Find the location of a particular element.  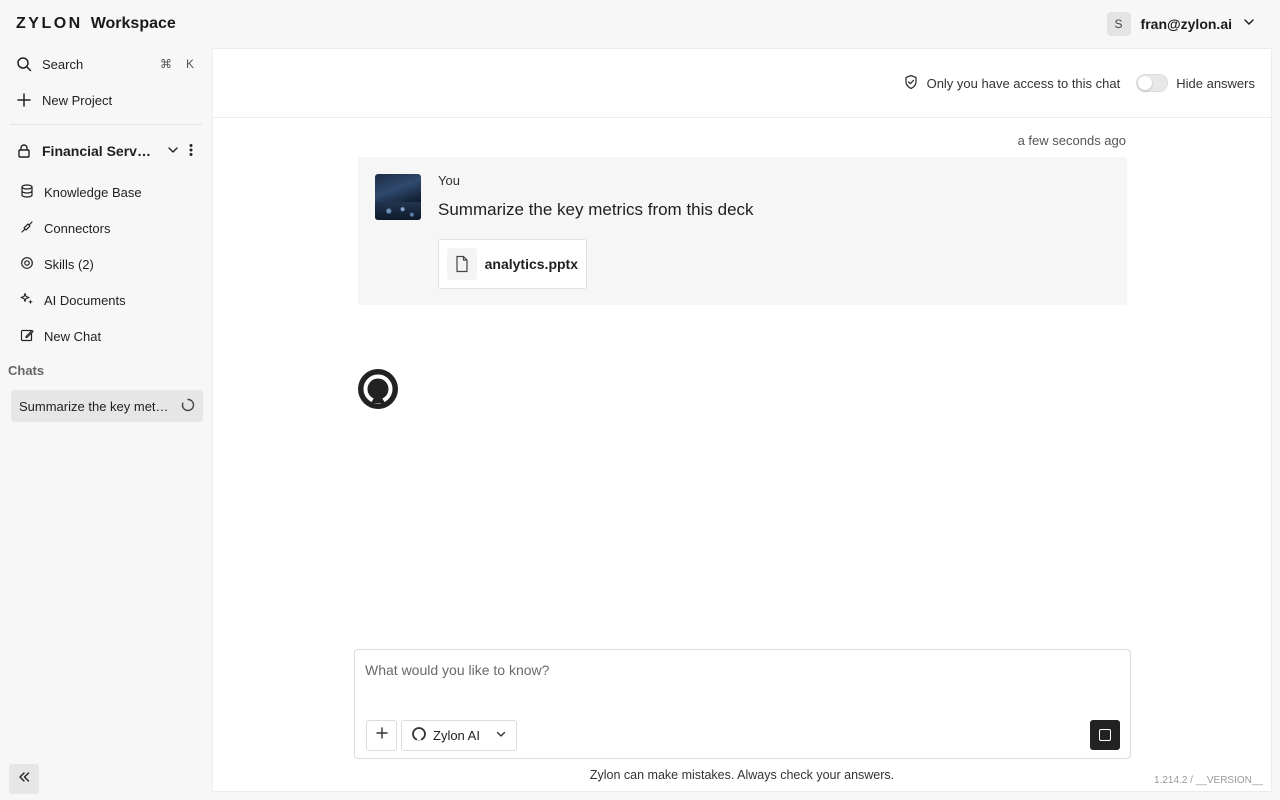

model-selector: Zylon AI is located at coordinates (459, 735).